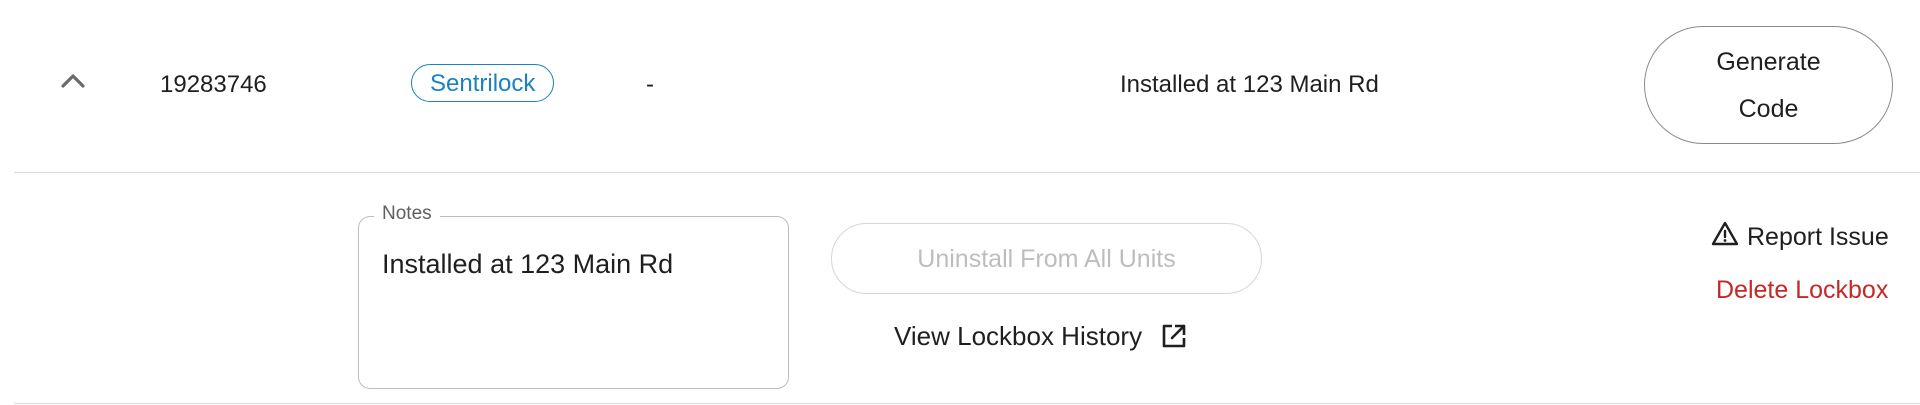 The height and width of the screenshot is (405, 1920). I want to click on report-issue-label: Report Issue, so click(1818, 236).